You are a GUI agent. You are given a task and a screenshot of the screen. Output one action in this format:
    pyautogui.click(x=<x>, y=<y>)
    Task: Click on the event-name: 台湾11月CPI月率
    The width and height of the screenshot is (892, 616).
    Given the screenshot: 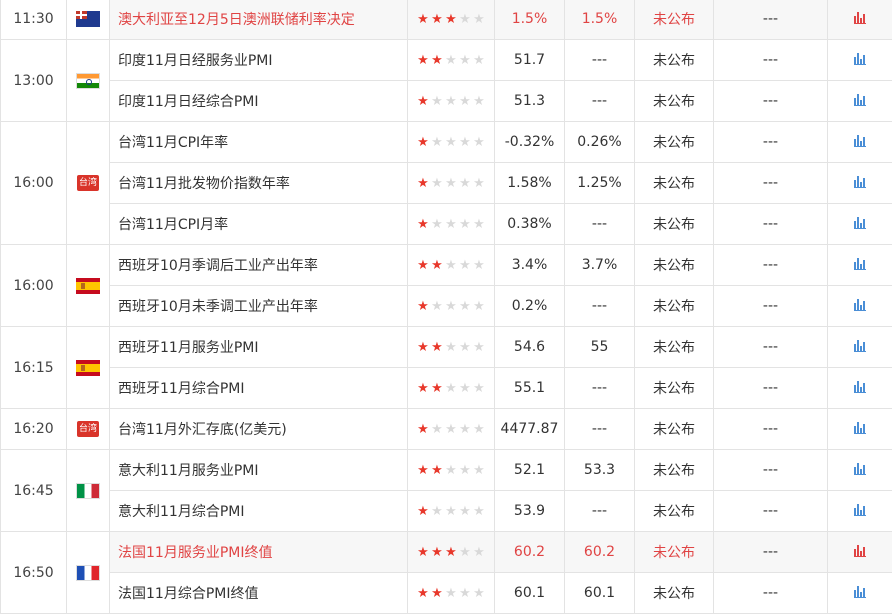 What is the action you would take?
    pyautogui.click(x=258, y=224)
    